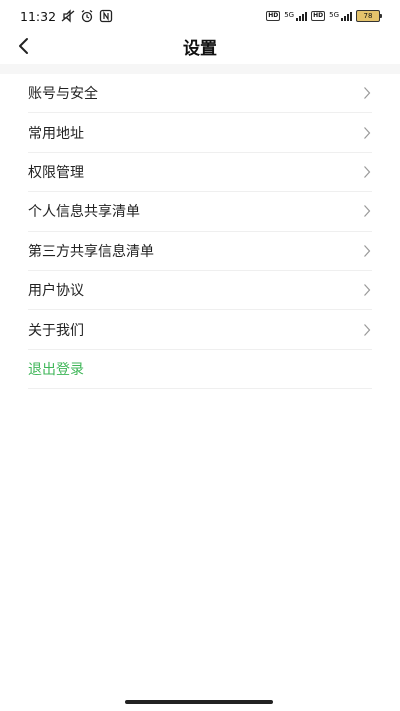 Image resolution: width=400 pixels, height=711 pixels. What do you see at coordinates (56, 330) in the screenshot?
I see `settings-item-label: 关于我们` at bounding box center [56, 330].